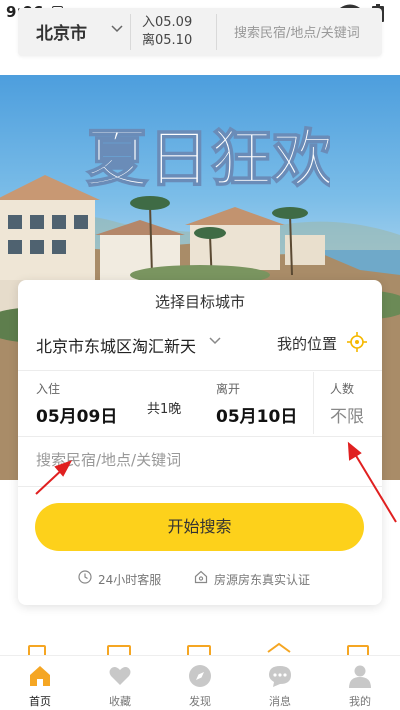 The width and height of the screenshot is (400, 710). Describe the element at coordinates (357, 342) in the screenshot. I see `locate-icon` at that location.